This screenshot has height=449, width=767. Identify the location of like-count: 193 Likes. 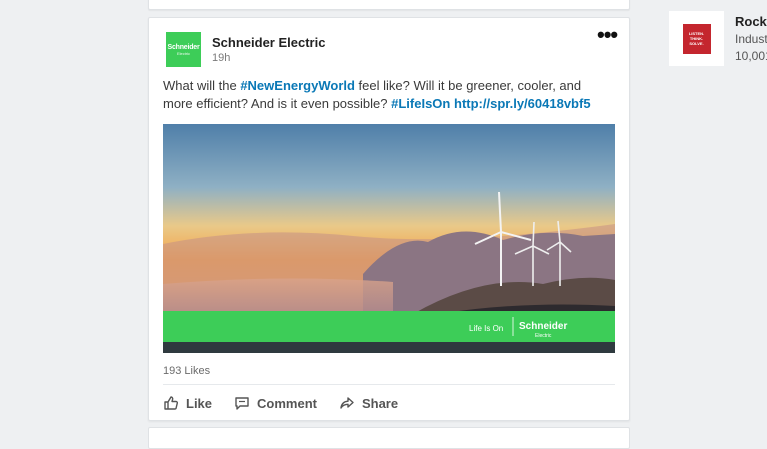
(186, 371).